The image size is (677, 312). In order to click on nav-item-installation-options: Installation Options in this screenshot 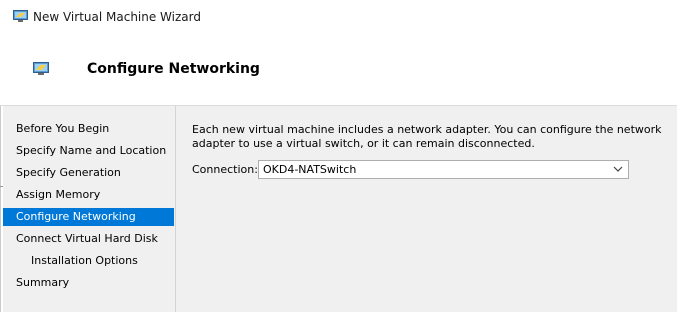, I will do `click(88, 261)`.